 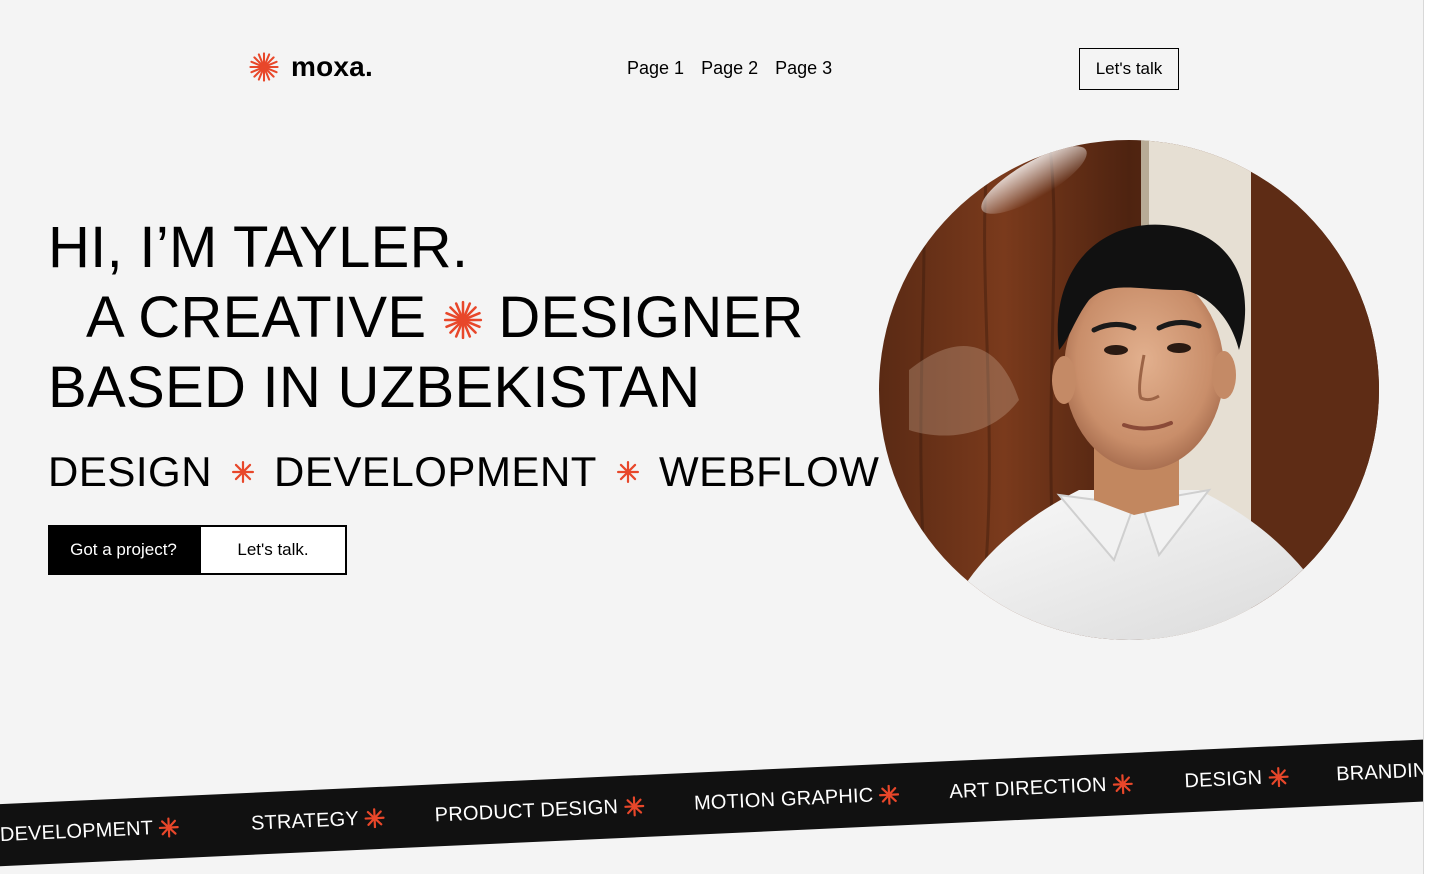 I want to click on got-a-project-button: Got a project?, so click(x=123, y=550).